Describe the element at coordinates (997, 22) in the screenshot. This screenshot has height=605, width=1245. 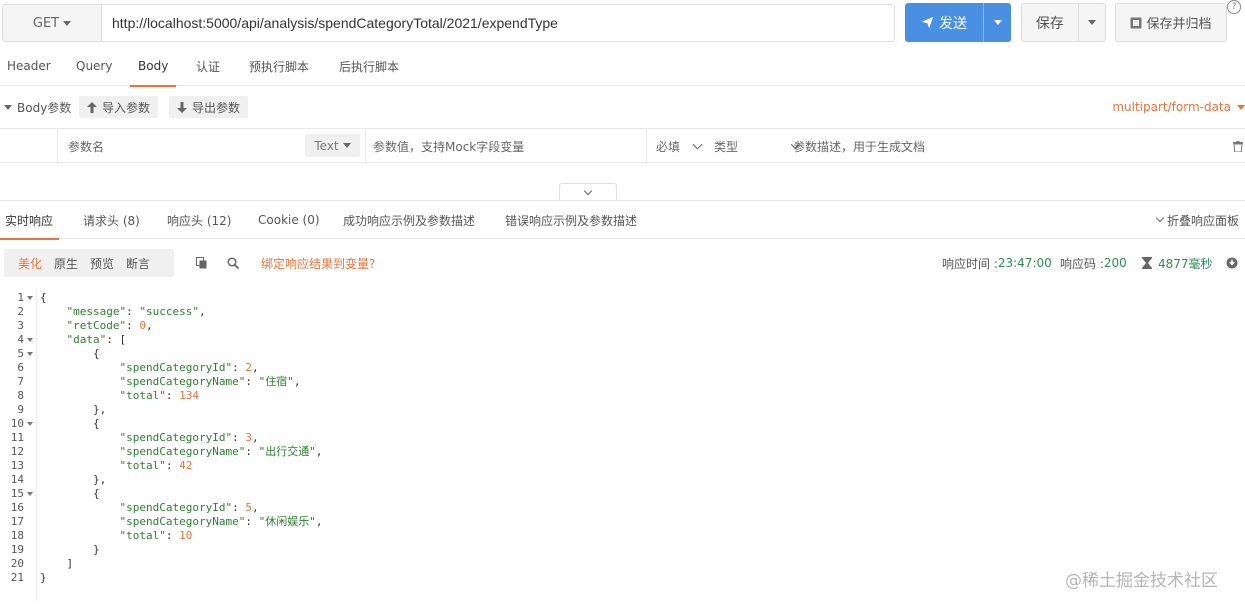
I see `send-dropdown-button` at that location.